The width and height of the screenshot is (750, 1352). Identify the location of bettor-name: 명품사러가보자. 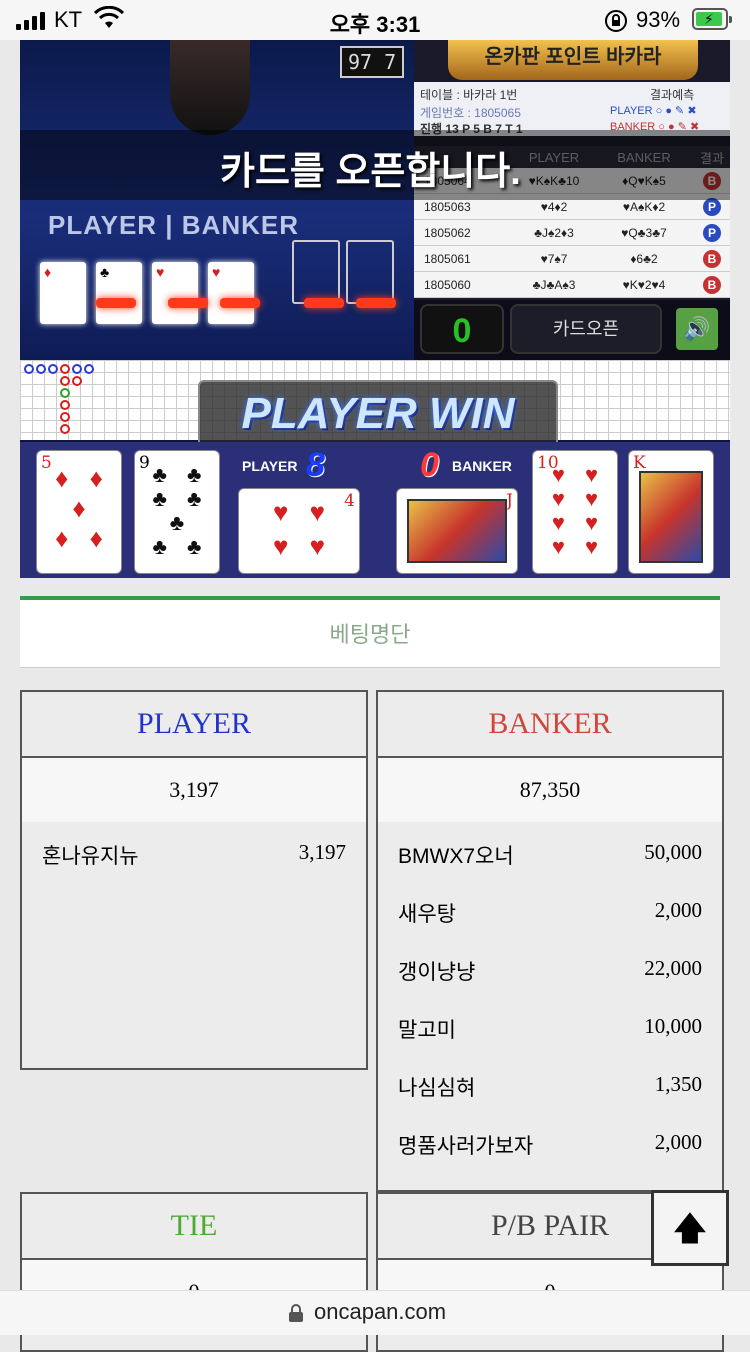
(466, 1146).